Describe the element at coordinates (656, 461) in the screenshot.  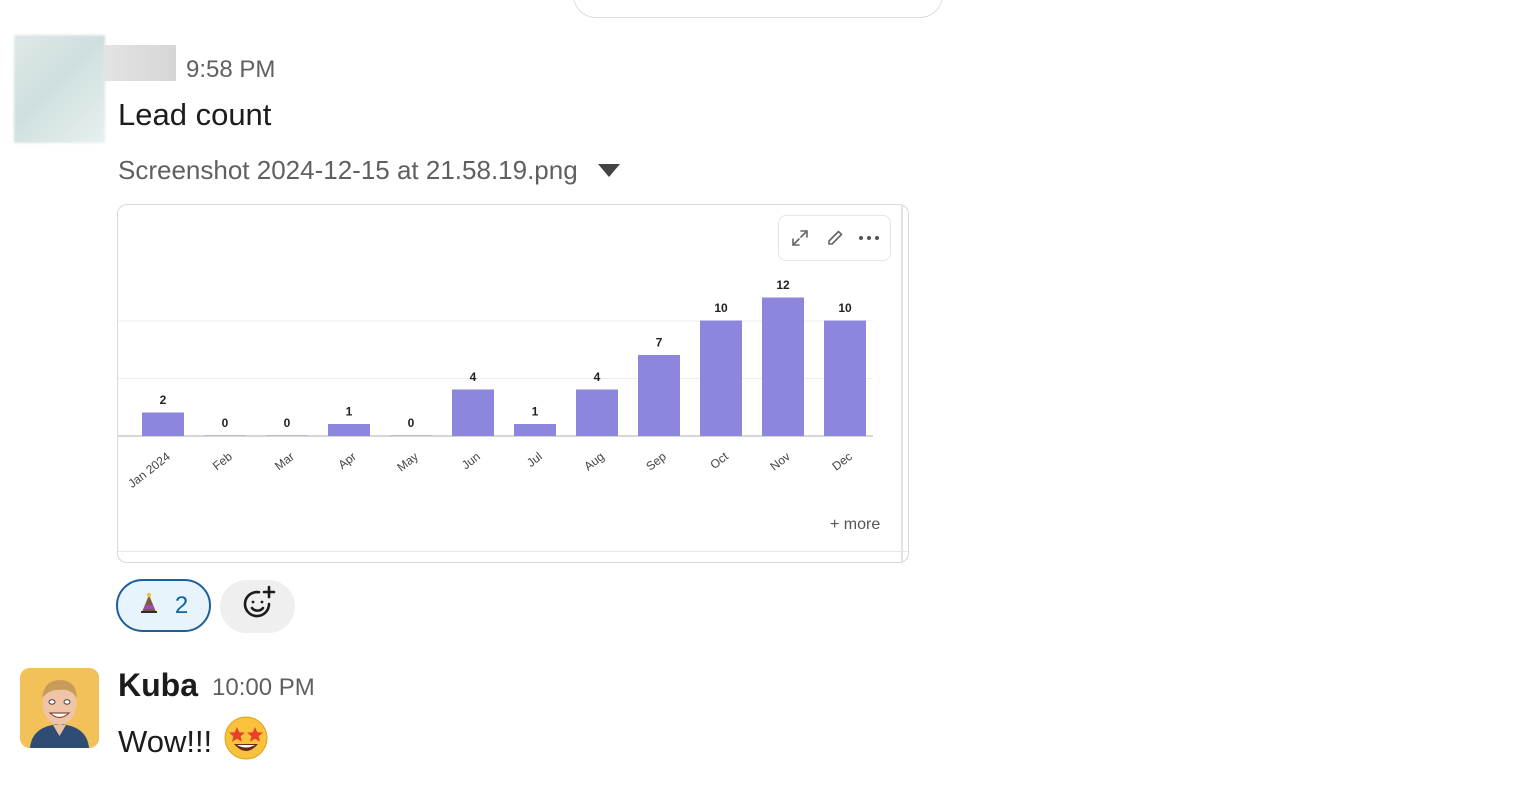
I see `x-tick-label: Sep` at that location.